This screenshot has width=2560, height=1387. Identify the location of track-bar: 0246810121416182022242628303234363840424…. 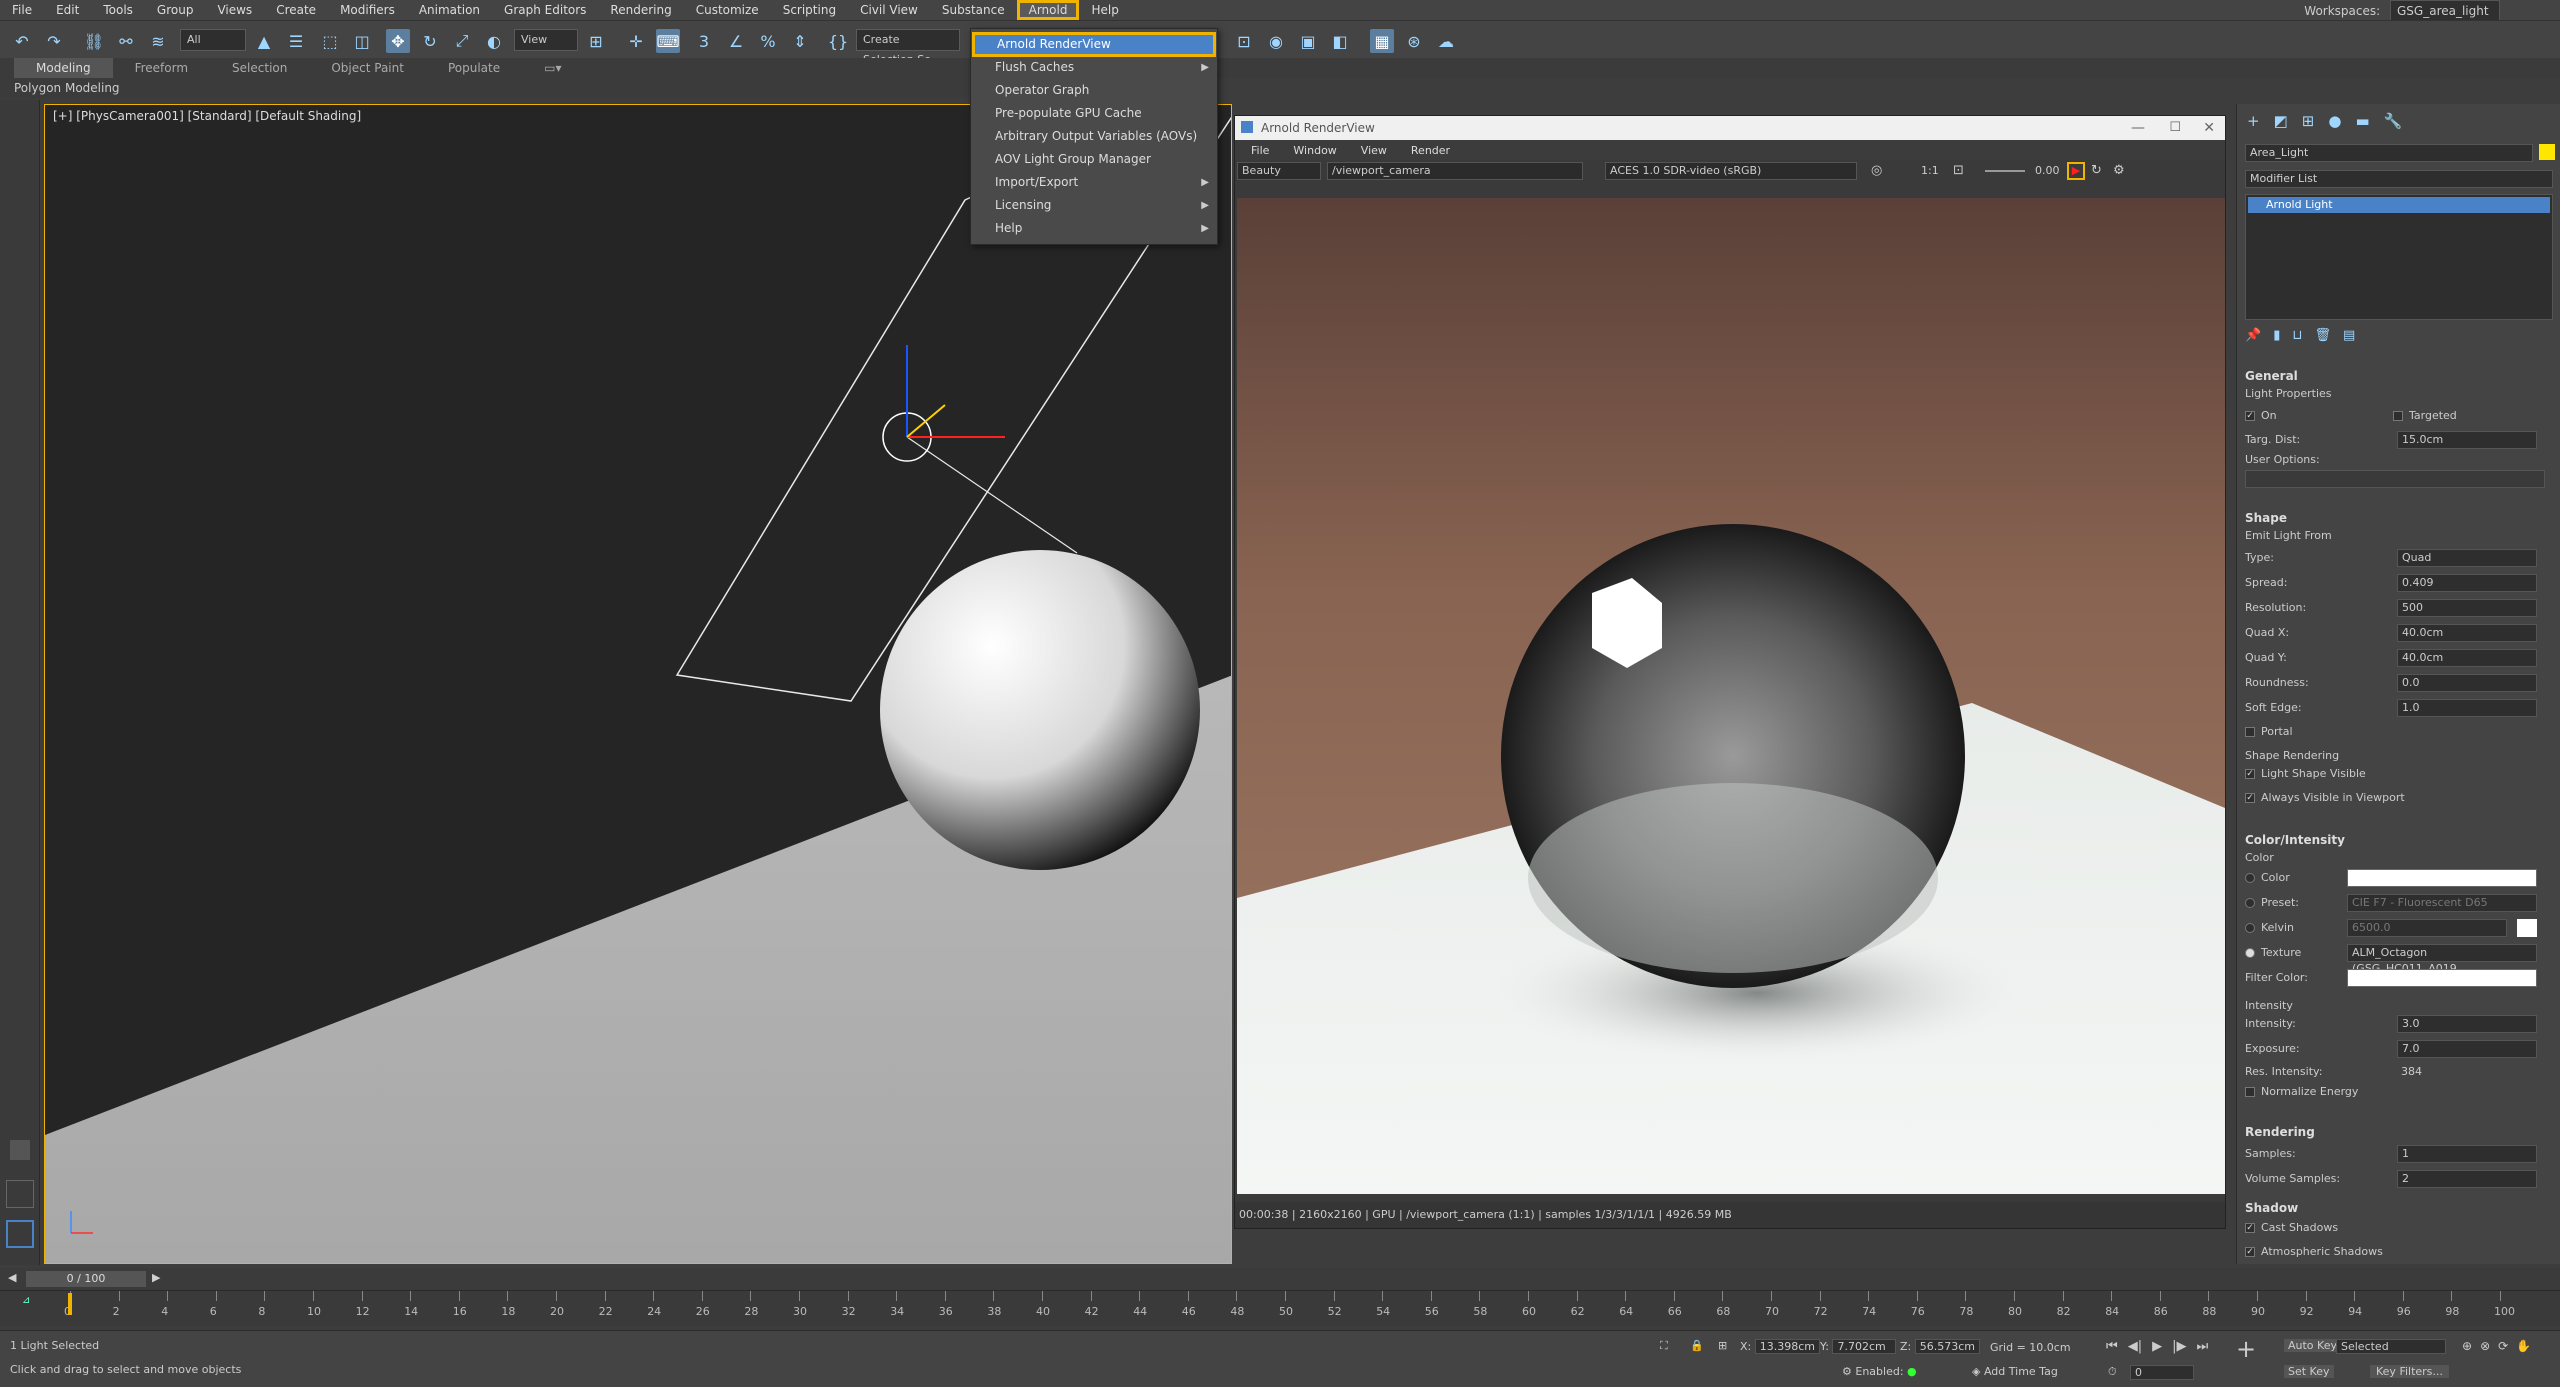
(1280, 1308).